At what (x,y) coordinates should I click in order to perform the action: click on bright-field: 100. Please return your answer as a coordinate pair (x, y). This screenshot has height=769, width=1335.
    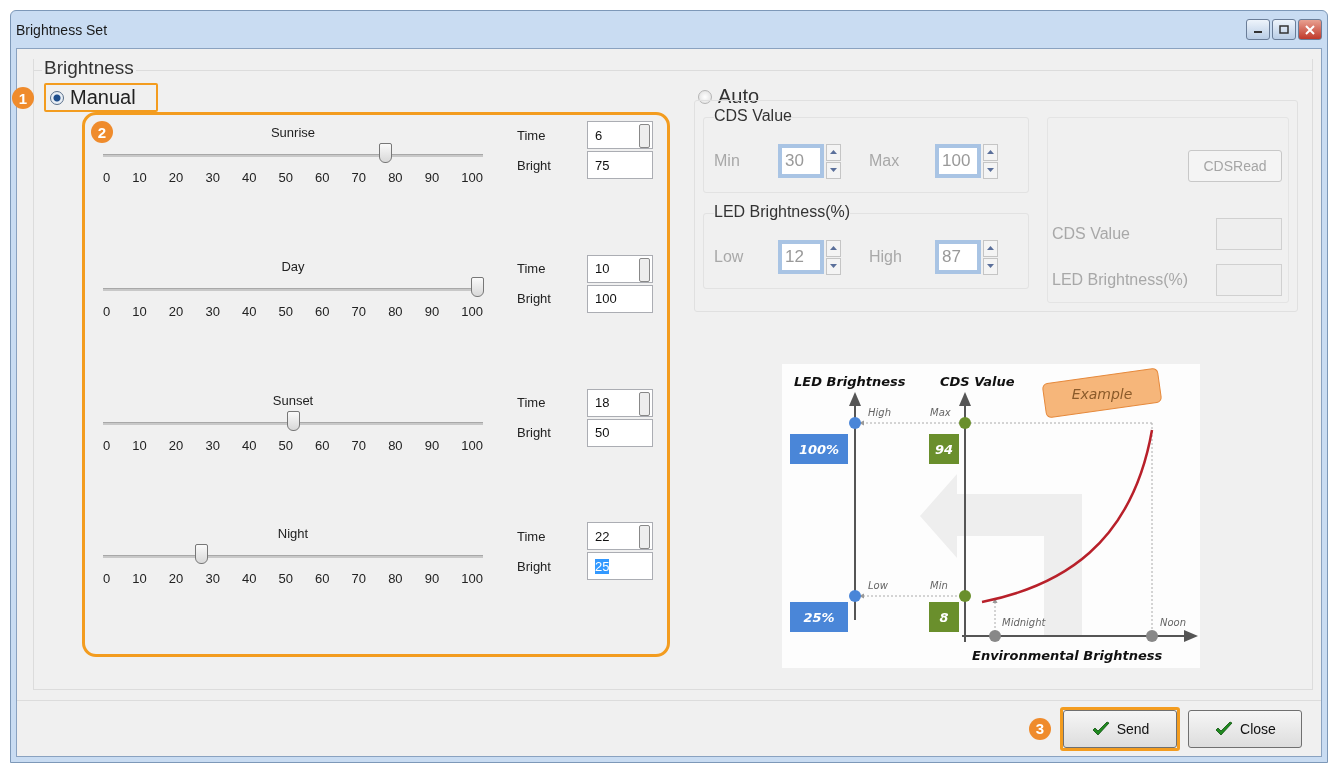
    Looking at the image, I should click on (620, 298).